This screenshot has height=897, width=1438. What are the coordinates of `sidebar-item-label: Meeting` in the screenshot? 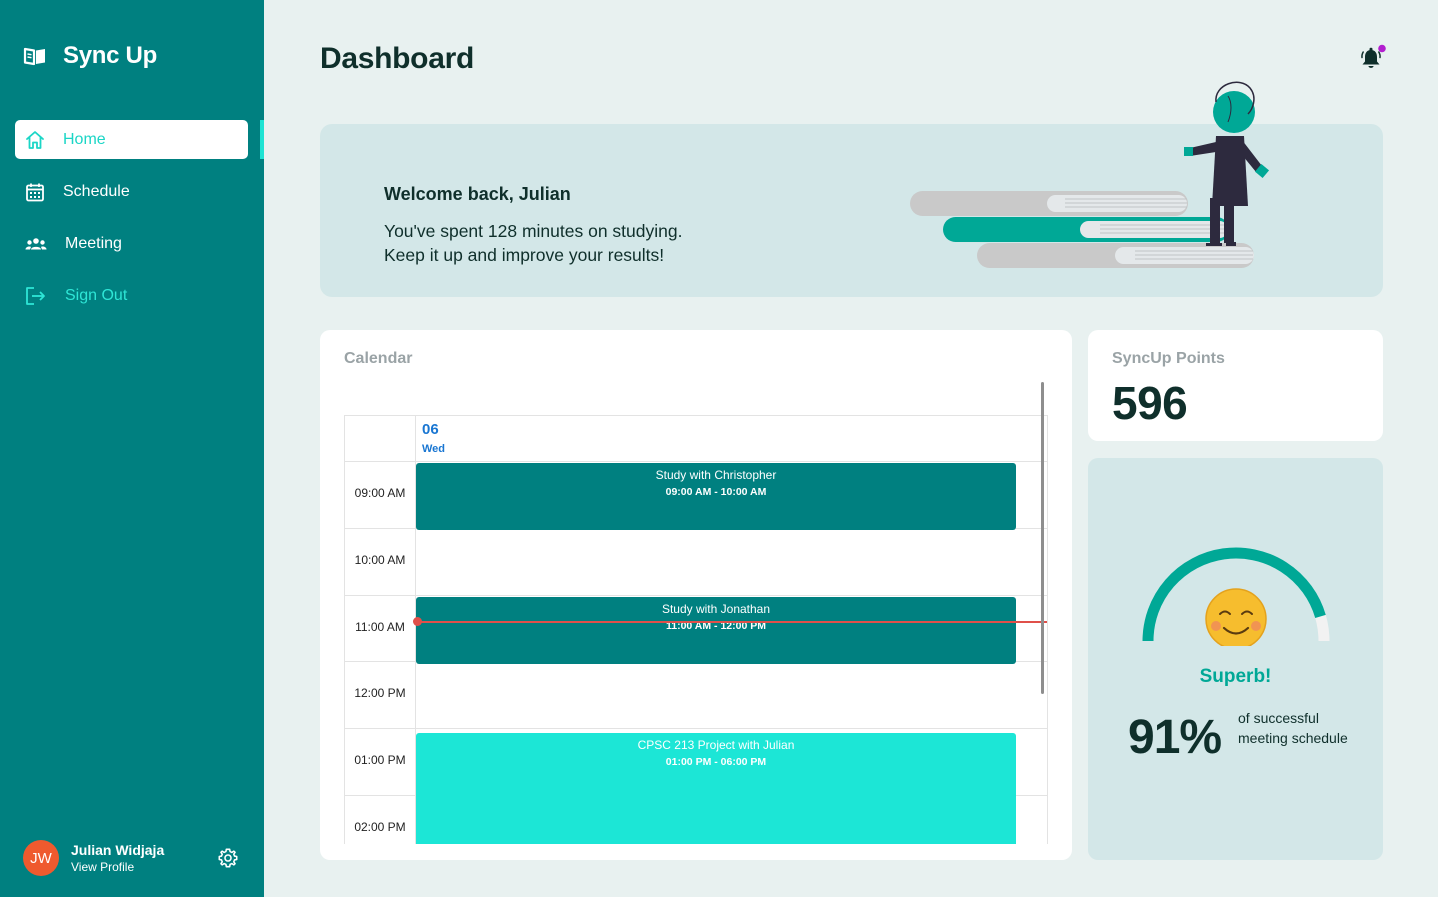 It's located at (93, 243).